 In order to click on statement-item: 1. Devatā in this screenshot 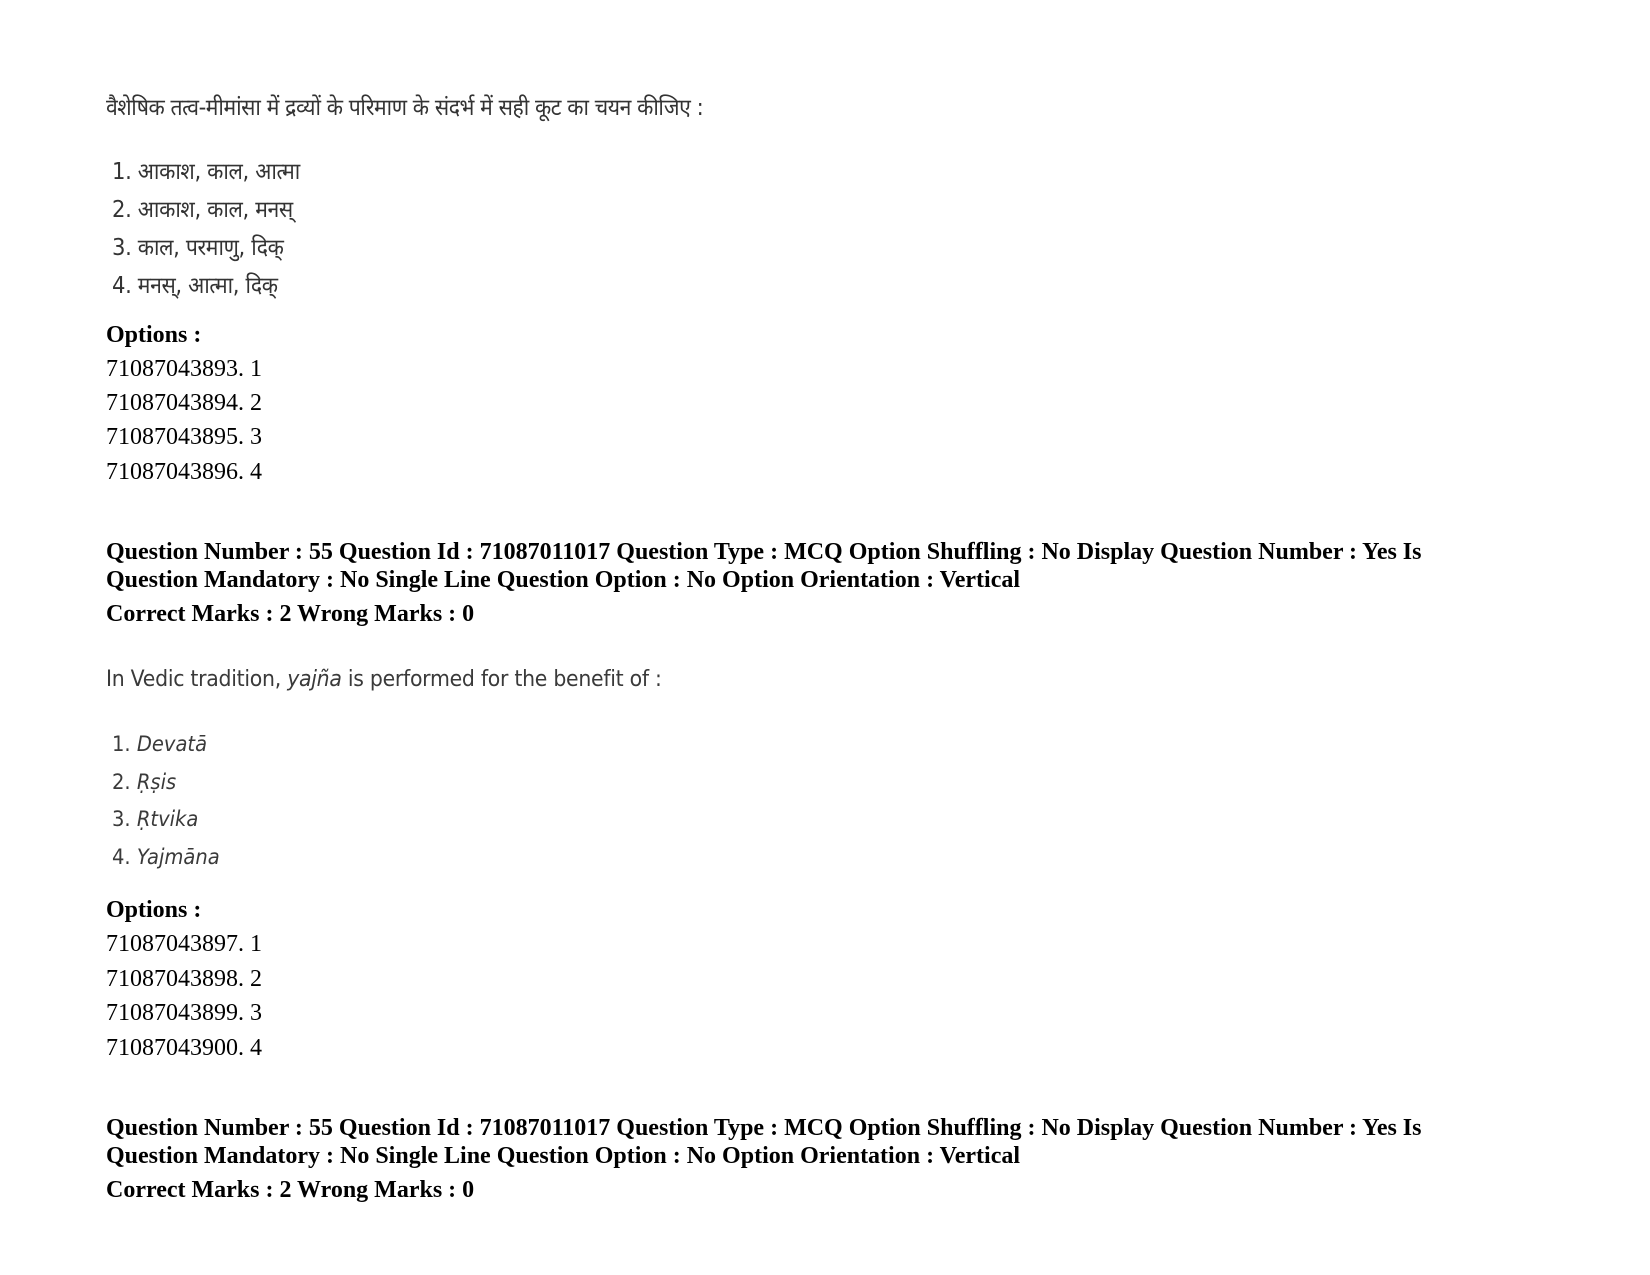, I will do `click(159, 744)`.